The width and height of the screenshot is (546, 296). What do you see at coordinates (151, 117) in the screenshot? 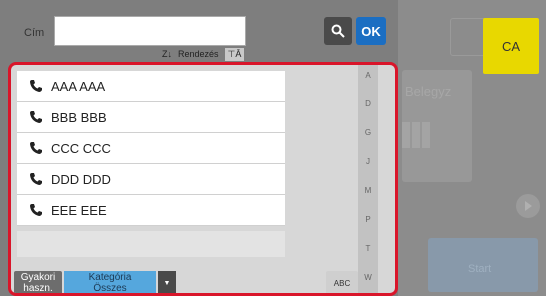
I see `list-item: BBB BBB` at bounding box center [151, 117].